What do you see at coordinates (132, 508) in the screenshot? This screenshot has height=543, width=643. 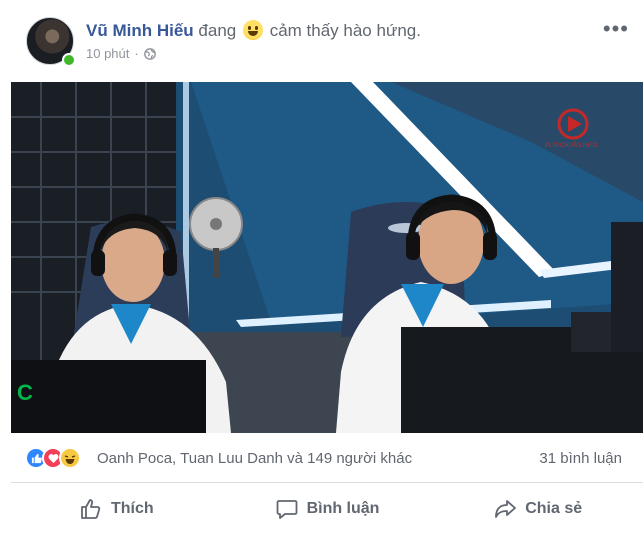 I see `like-label: Thích` at bounding box center [132, 508].